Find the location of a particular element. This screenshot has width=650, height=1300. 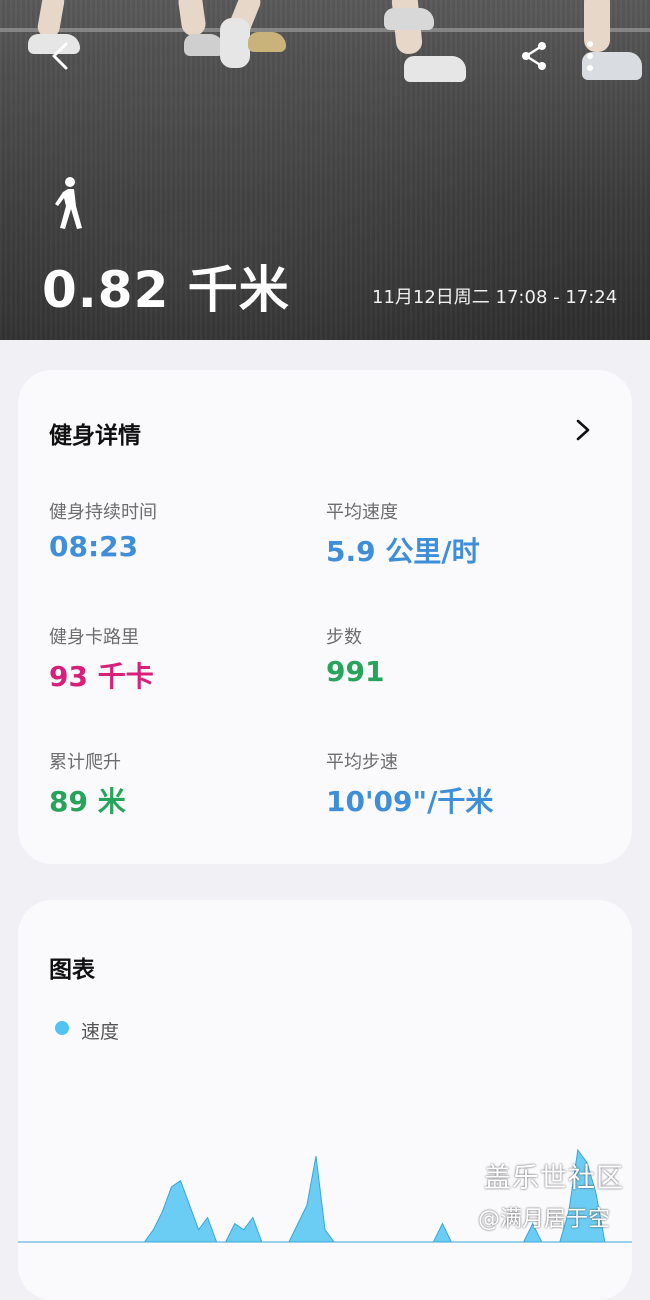

stat-value-steps: 991 is located at coordinates (355, 671).